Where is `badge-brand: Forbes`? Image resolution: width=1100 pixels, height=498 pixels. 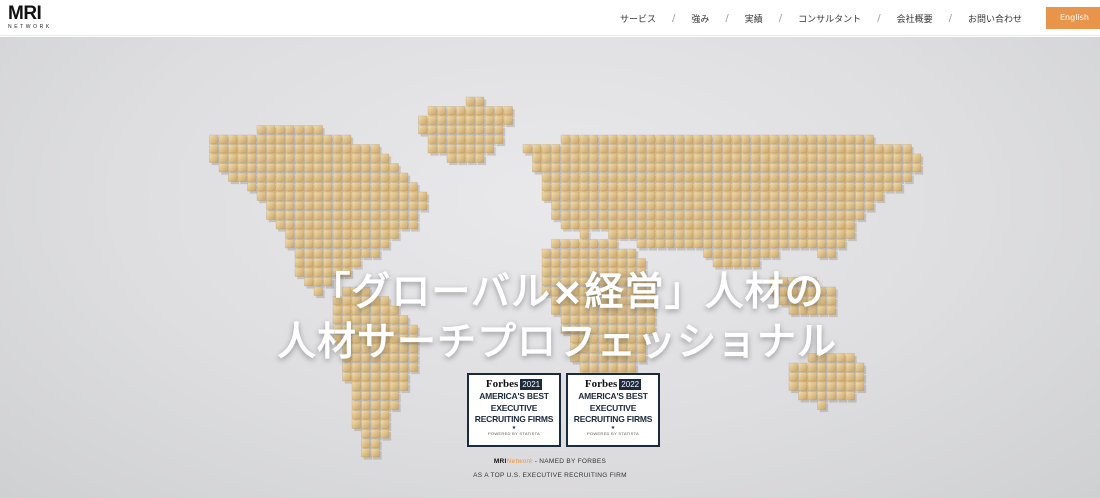
badge-brand: Forbes is located at coordinates (601, 384).